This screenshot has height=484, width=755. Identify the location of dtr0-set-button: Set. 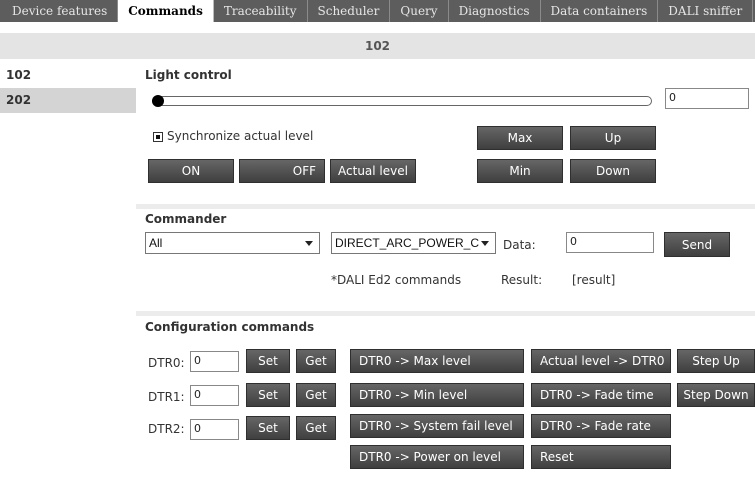
(268, 361).